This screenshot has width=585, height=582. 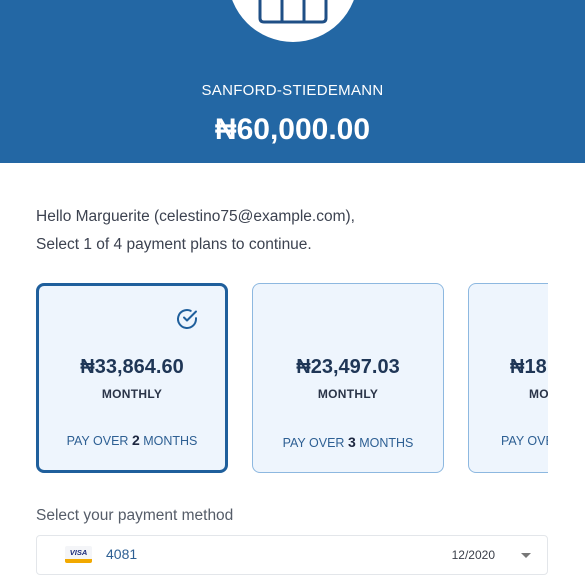 What do you see at coordinates (526, 555) in the screenshot?
I see `chevron-down-icon` at bounding box center [526, 555].